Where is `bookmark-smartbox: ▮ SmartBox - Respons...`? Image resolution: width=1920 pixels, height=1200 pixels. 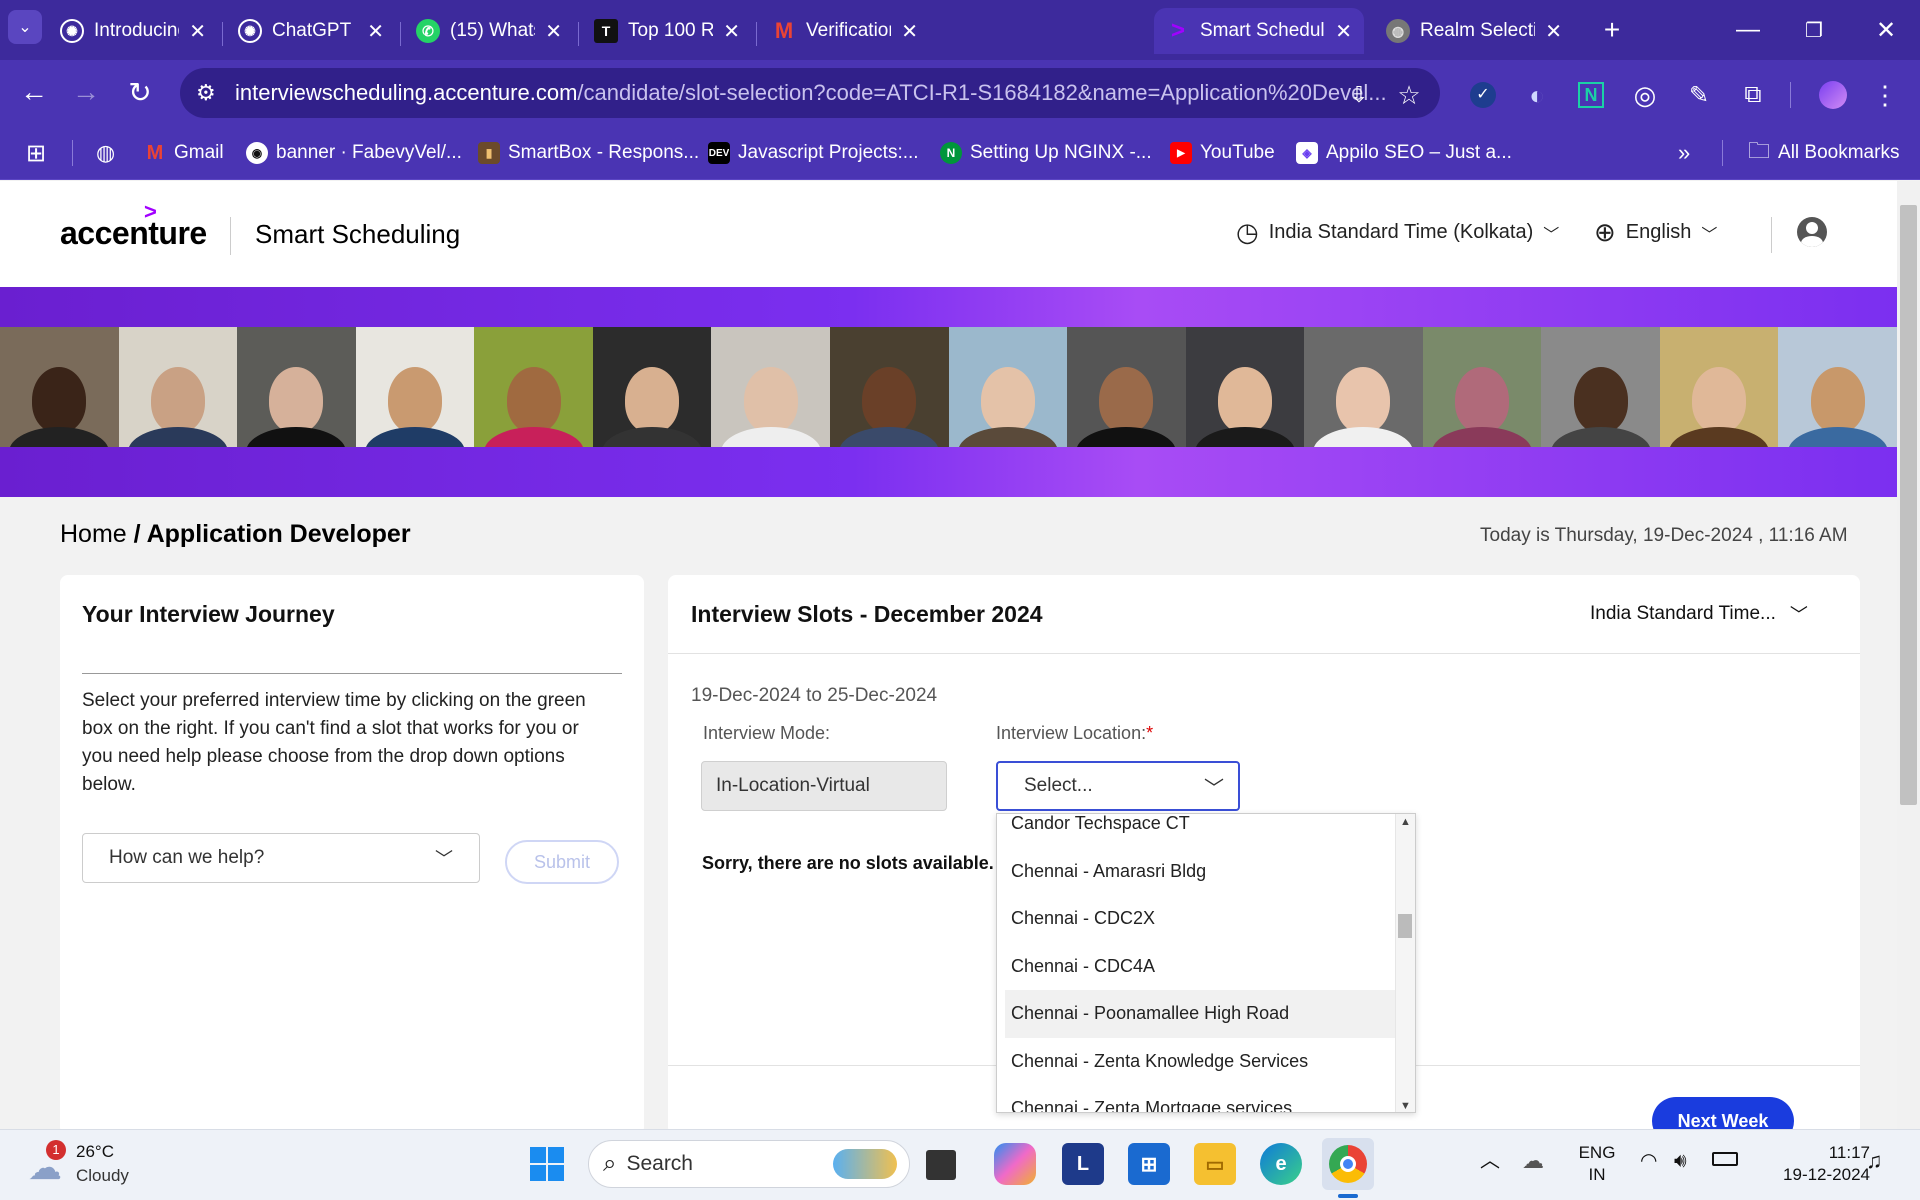
bookmark-smartbox: ▮ SmartBox - Respons... is located at coordinates (588, 153).